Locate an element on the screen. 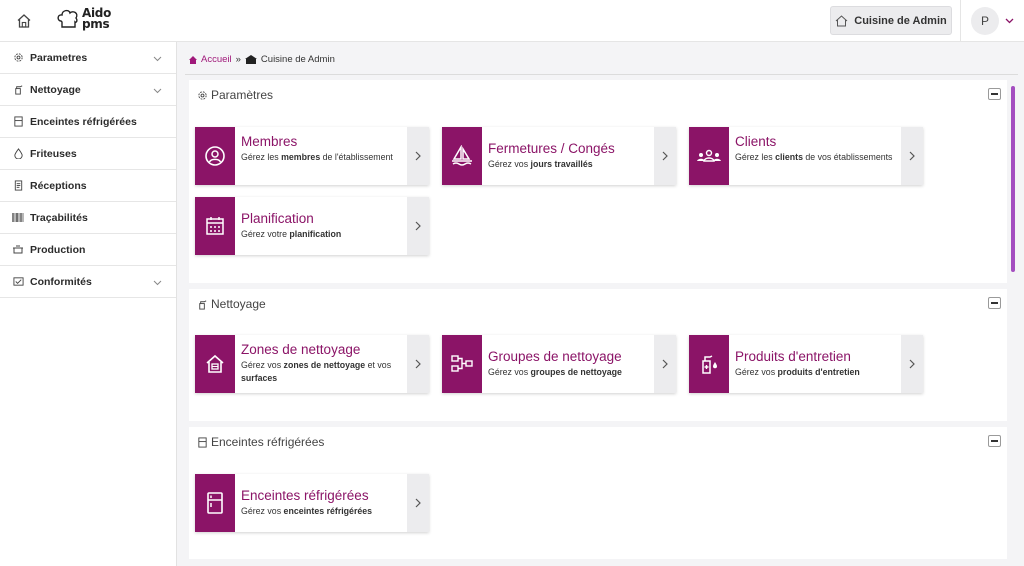 The width and height of the screenshot is (1024, 566). card-title: Enceintes réfrigérées is located at coordinates (305, 495).